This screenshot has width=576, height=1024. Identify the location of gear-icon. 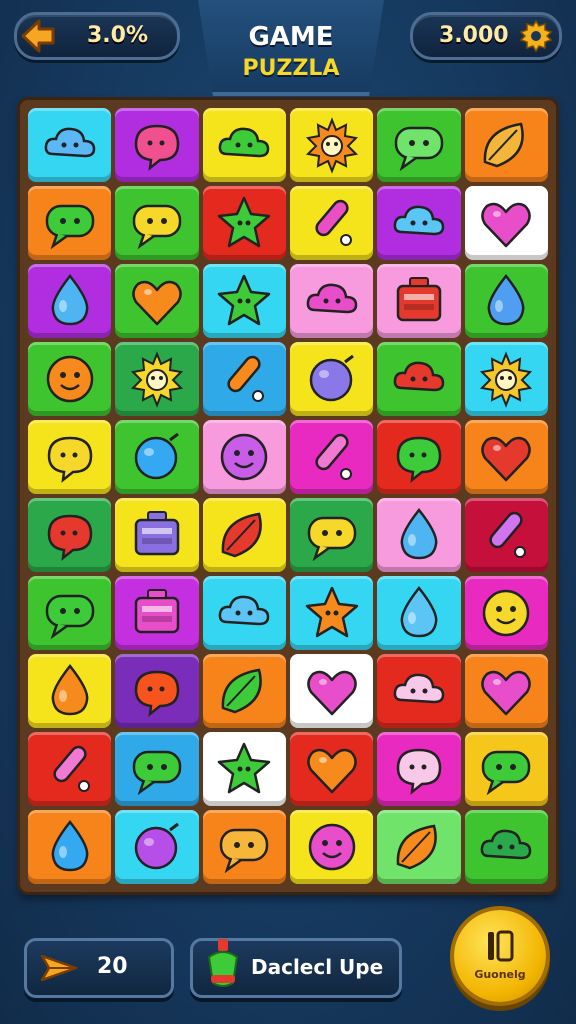
(536, 36).